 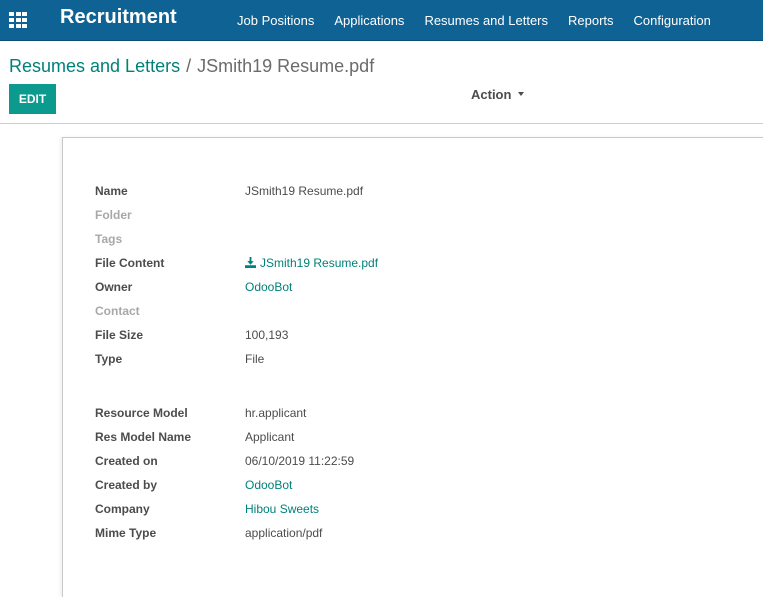 What do you see at coordinates (304, 191) in the screenshot?
I see `field-value: JSmith19 Resume.pdf` at bounding box center [304, 191].